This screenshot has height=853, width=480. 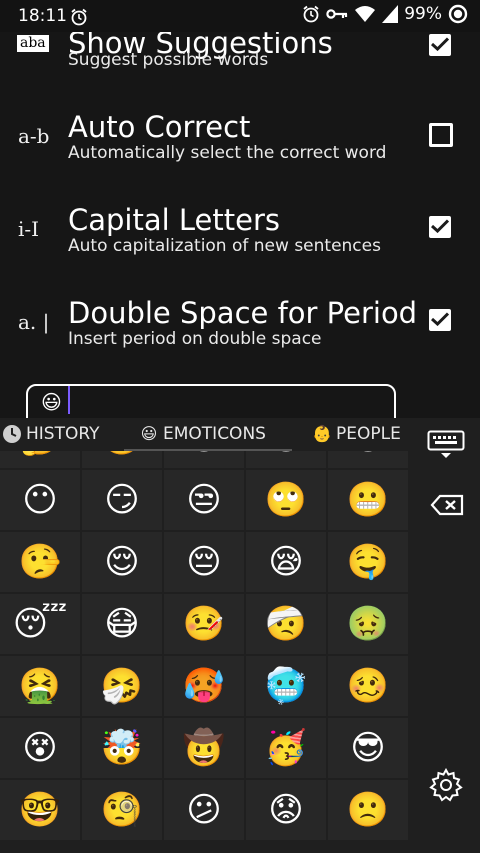 What do you see at coordinates (211, 401) in the screenshot?
I see `test-input-field: 😃` at bounding box center [211, 401].